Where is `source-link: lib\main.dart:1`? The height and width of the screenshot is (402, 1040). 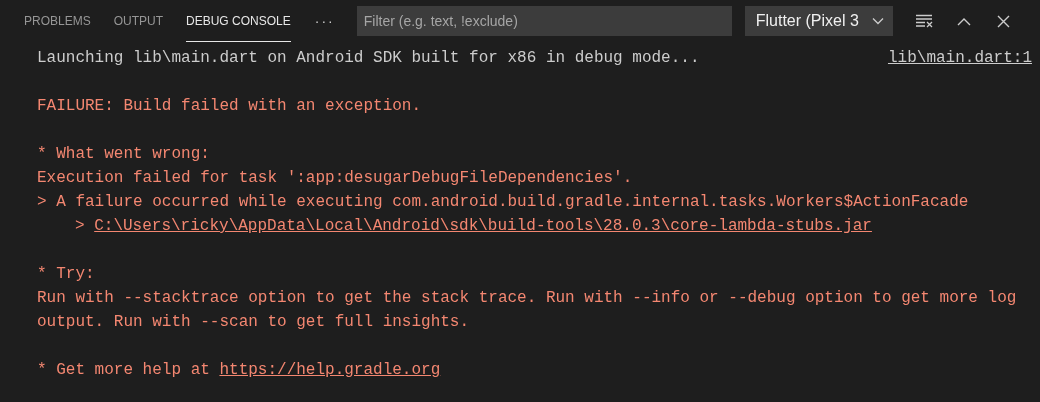
source-link: lib\main.dart:1 is located at coordinates (959, 58).